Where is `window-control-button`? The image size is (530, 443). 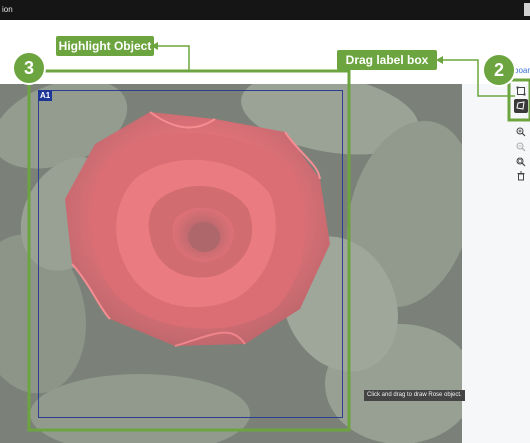 window-control-button is located at coordinates (527, 9).